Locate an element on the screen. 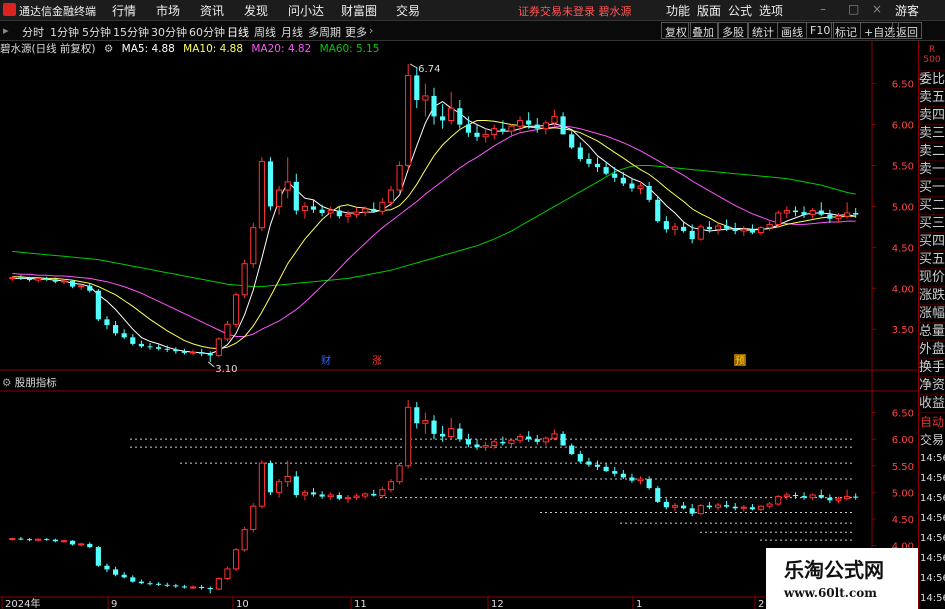 The image size is (945, 609). quote-field-5: 卖一 is located at coordinates (932, 170).